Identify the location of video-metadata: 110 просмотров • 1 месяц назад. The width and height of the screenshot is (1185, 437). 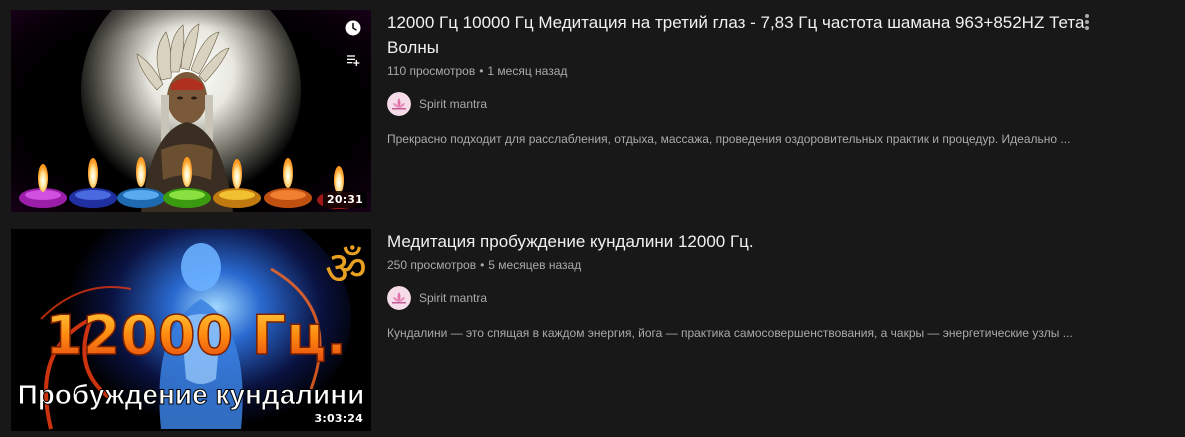
(477, 71).